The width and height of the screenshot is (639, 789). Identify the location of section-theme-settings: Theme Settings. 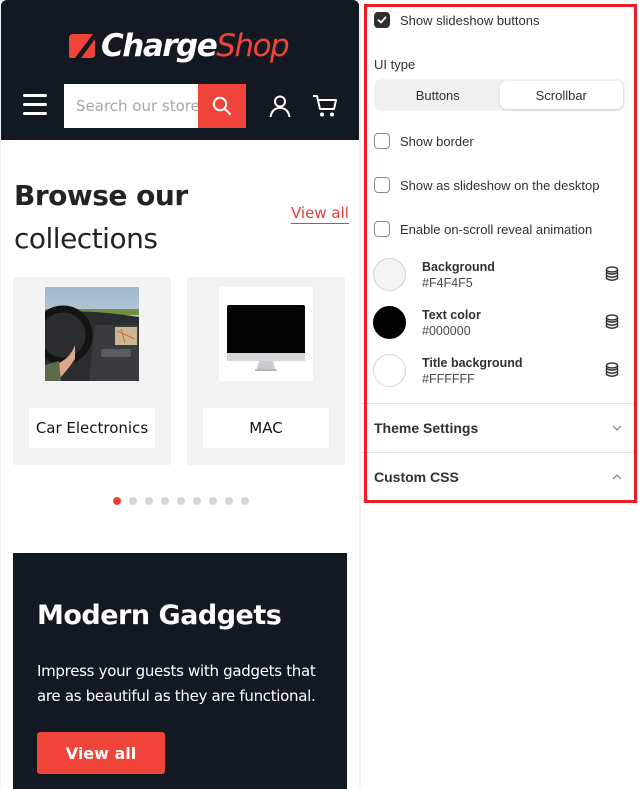
(500, 427).